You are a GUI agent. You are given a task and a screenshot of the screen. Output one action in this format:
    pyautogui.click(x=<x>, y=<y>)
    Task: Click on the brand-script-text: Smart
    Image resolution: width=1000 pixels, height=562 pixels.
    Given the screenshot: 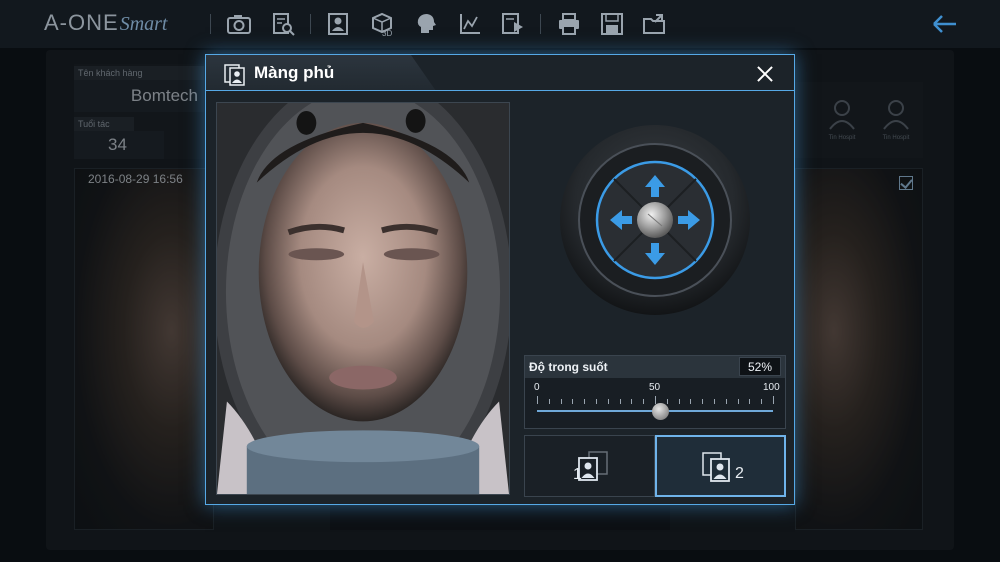 What is the action you would take?
    pyautogui.click(x=143, y=24)
    